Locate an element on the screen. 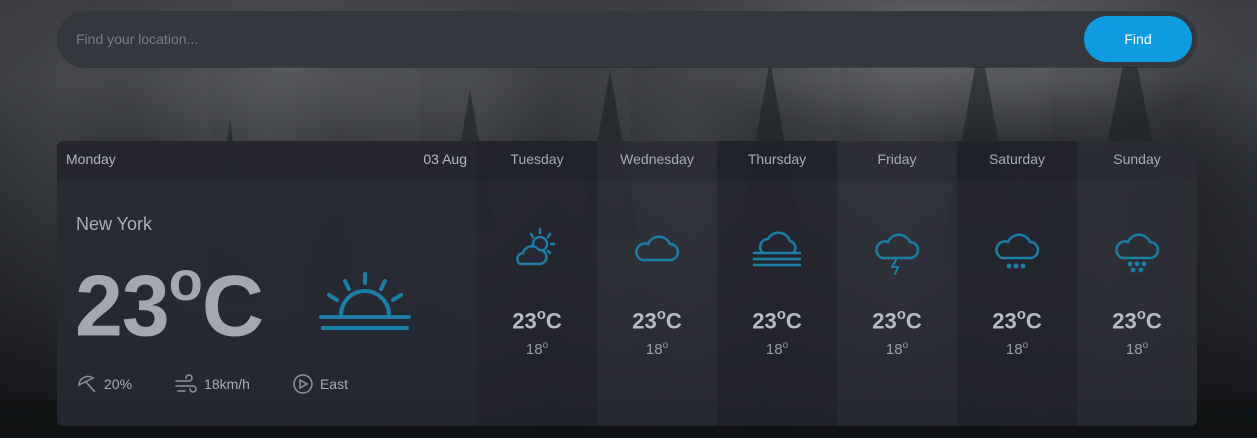  day-header: Friday is located at coordinates (897, 161).